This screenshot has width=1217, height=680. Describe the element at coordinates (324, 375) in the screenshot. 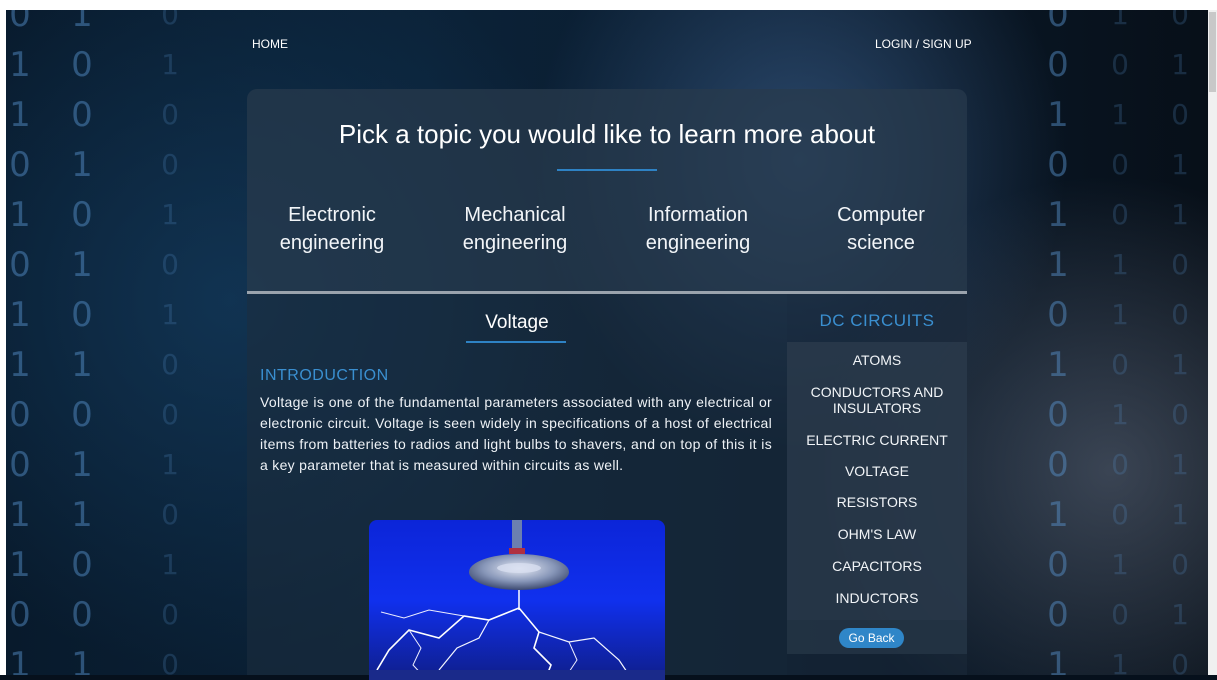

I see `section-title: INTRODUCTION` at that location.